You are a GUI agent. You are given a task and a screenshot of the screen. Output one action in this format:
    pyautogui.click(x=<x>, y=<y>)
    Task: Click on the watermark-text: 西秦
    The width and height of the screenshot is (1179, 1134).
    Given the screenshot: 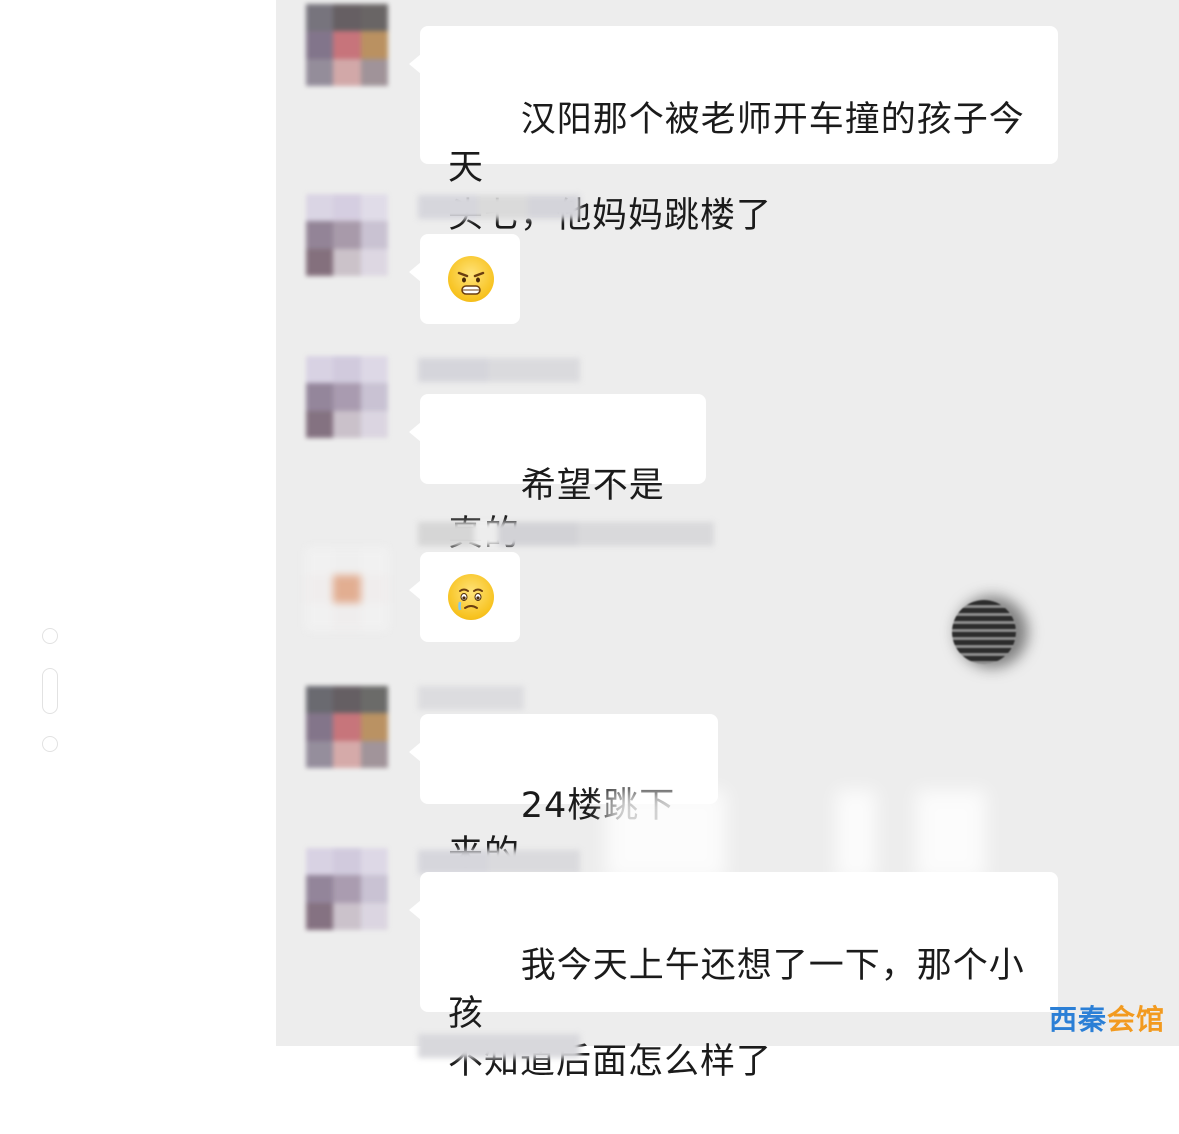 What is the action you would take?
    pyautogui.click(x=1077, y=1019)
    